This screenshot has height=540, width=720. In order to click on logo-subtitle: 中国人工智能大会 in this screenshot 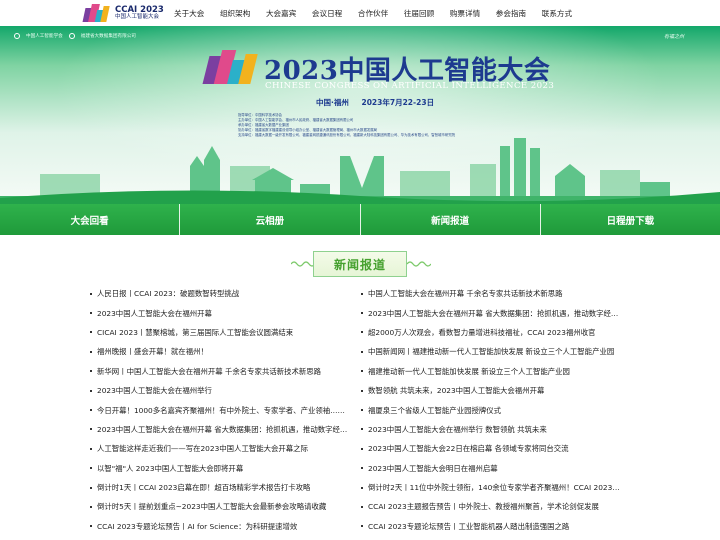, I will do `click(137, 17)`.